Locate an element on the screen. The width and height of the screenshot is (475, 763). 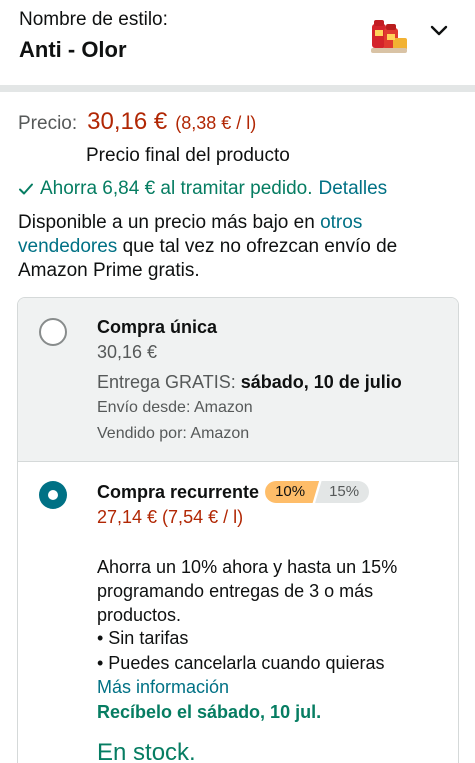
sold-by: Vendido por: Amazon is located at coordinates (173, 433).